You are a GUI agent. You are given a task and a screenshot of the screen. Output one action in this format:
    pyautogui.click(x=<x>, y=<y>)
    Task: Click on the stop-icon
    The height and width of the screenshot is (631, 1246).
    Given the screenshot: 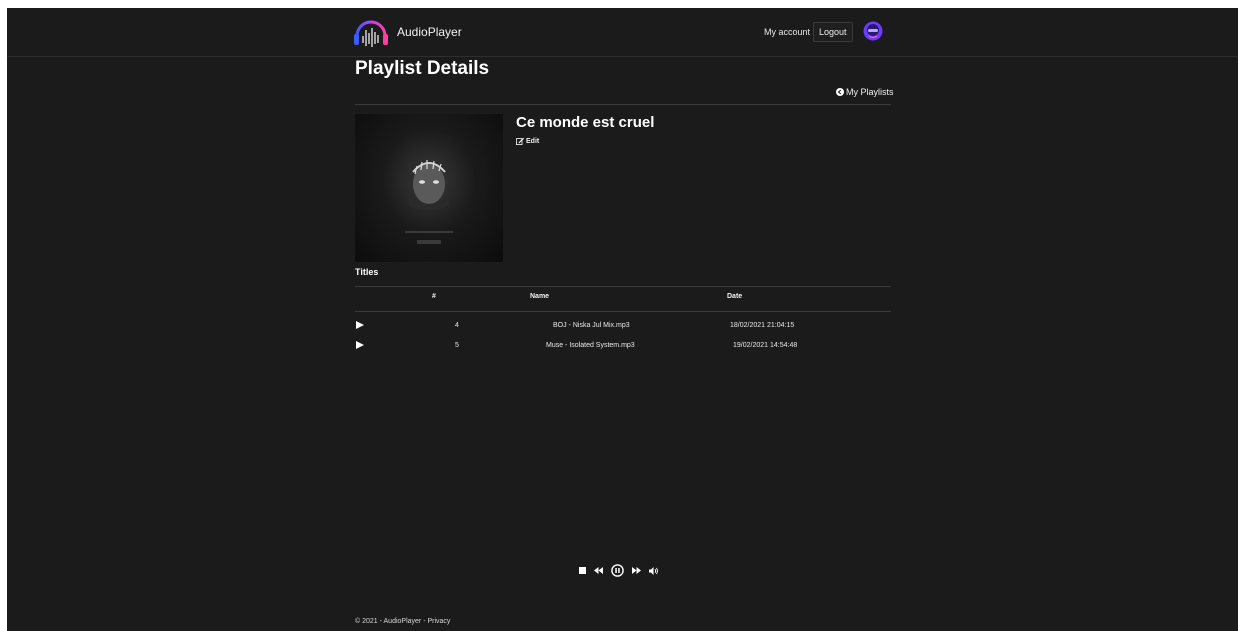 What is the action you would take?
    pyautogui.click(x=582, y=570)
    